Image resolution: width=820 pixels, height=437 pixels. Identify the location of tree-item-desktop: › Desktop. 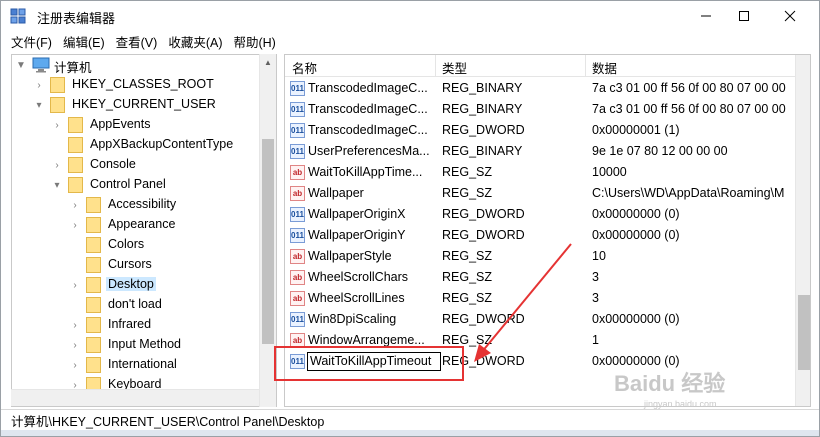
(136, 285).